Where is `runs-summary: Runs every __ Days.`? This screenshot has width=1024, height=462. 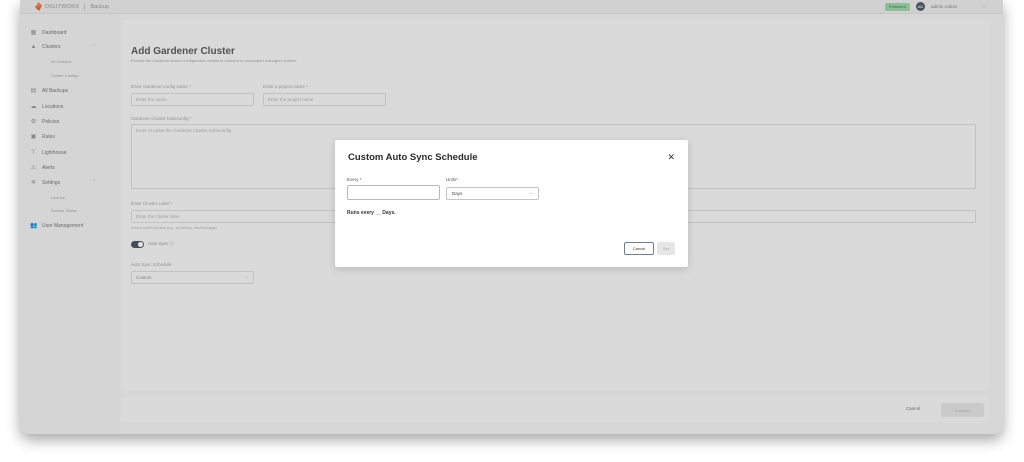
runs-summary: Runs every __ Days. is located at coordinates (371, 213).